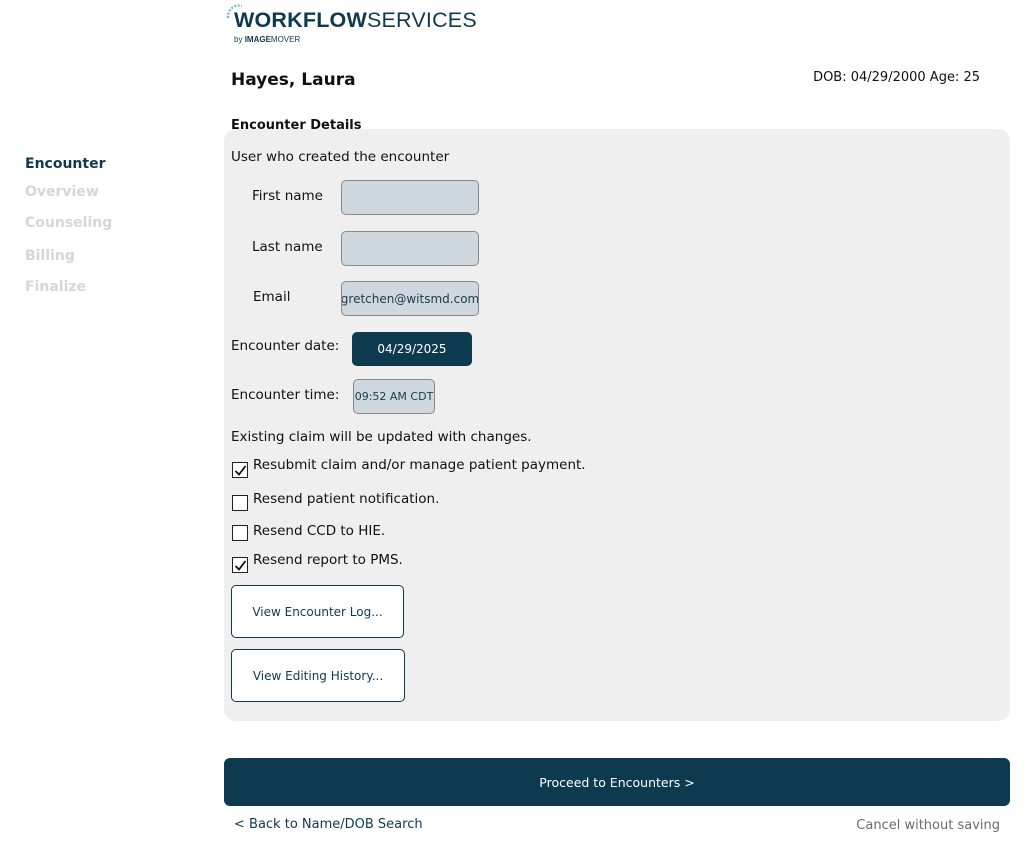  I want to click on resend-notification-label: Resend patient notification., so click(346, 499).